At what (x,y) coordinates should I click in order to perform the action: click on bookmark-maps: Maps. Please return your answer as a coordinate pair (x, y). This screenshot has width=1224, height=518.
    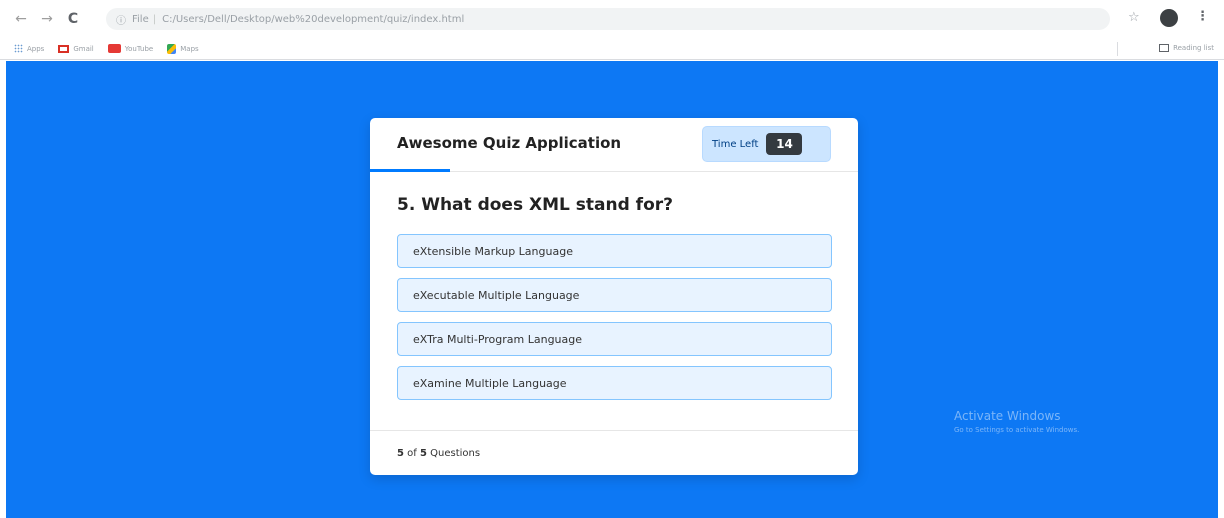
    Looking at the image, I should click on (183, 48).